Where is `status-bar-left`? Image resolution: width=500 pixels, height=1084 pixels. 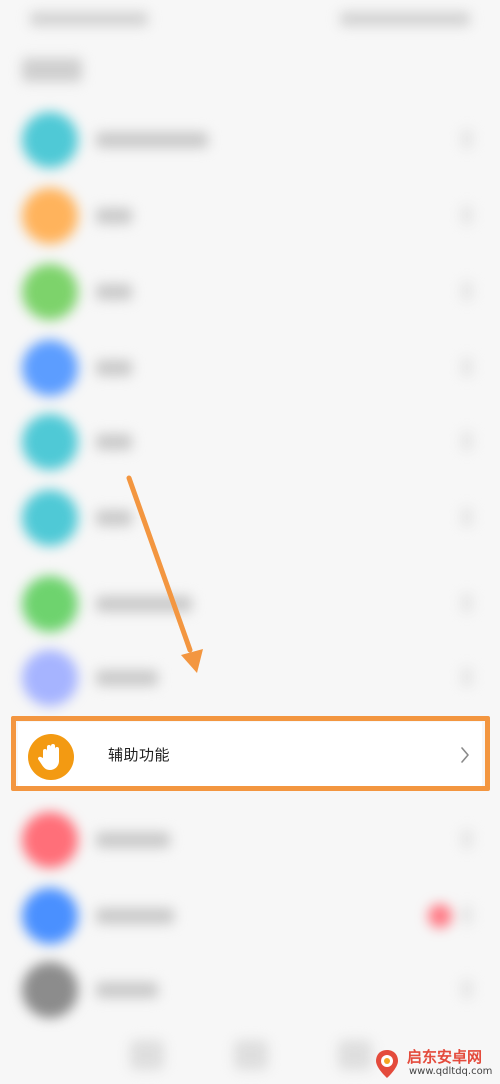
status-bar-left is located at coordinates (89, 19).